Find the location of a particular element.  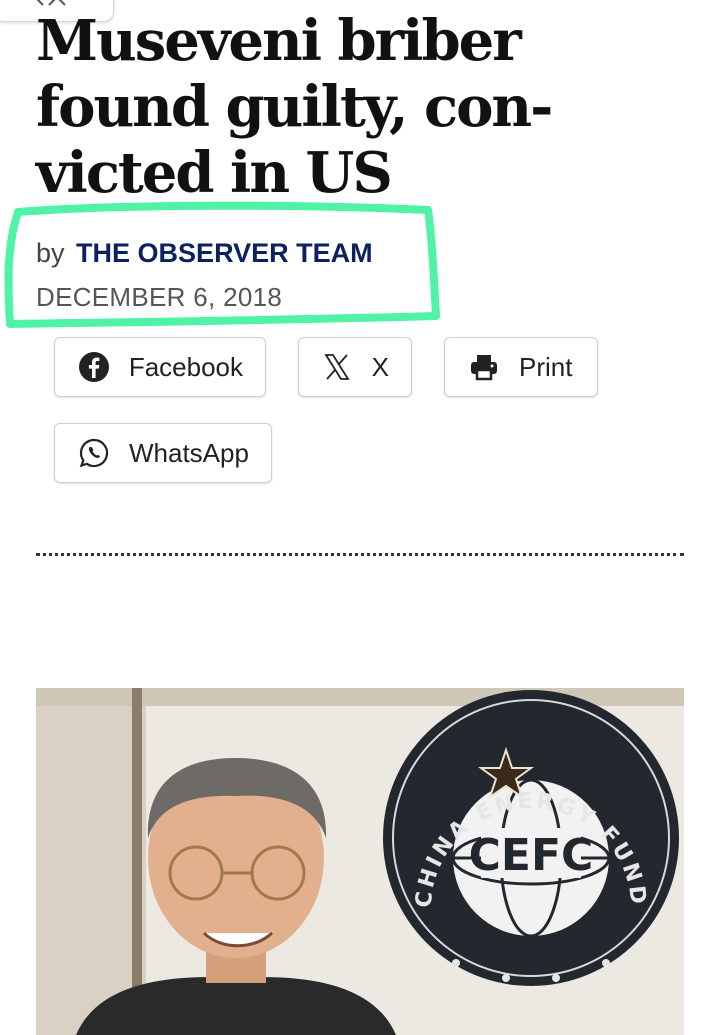

author-link: THE OBSERVER TEAM is located at coordinates (224, 253).